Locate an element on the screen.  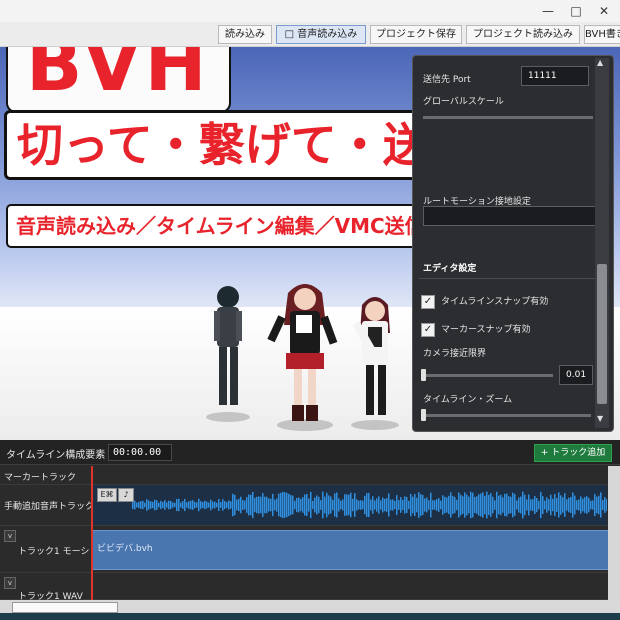
root-motion-dropdown is located at coordinates (511, 216).